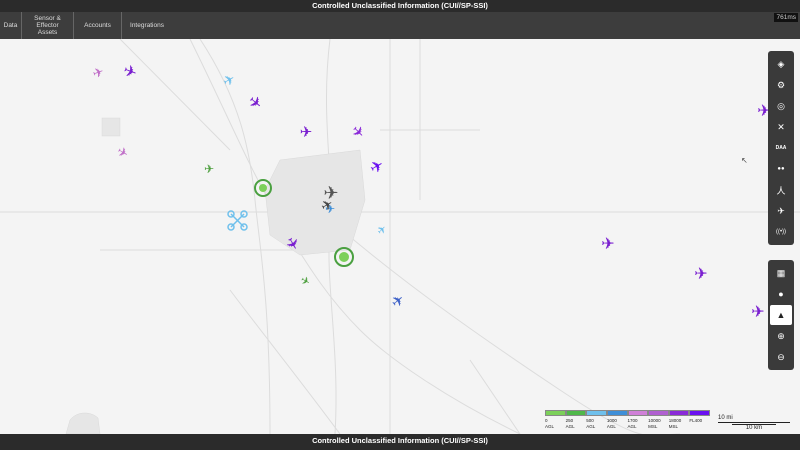  What do you see at coordinates (781, 357) in the screenshot?
I see `zoom-out-icon: ⊖` at bounding box center [781, 357].